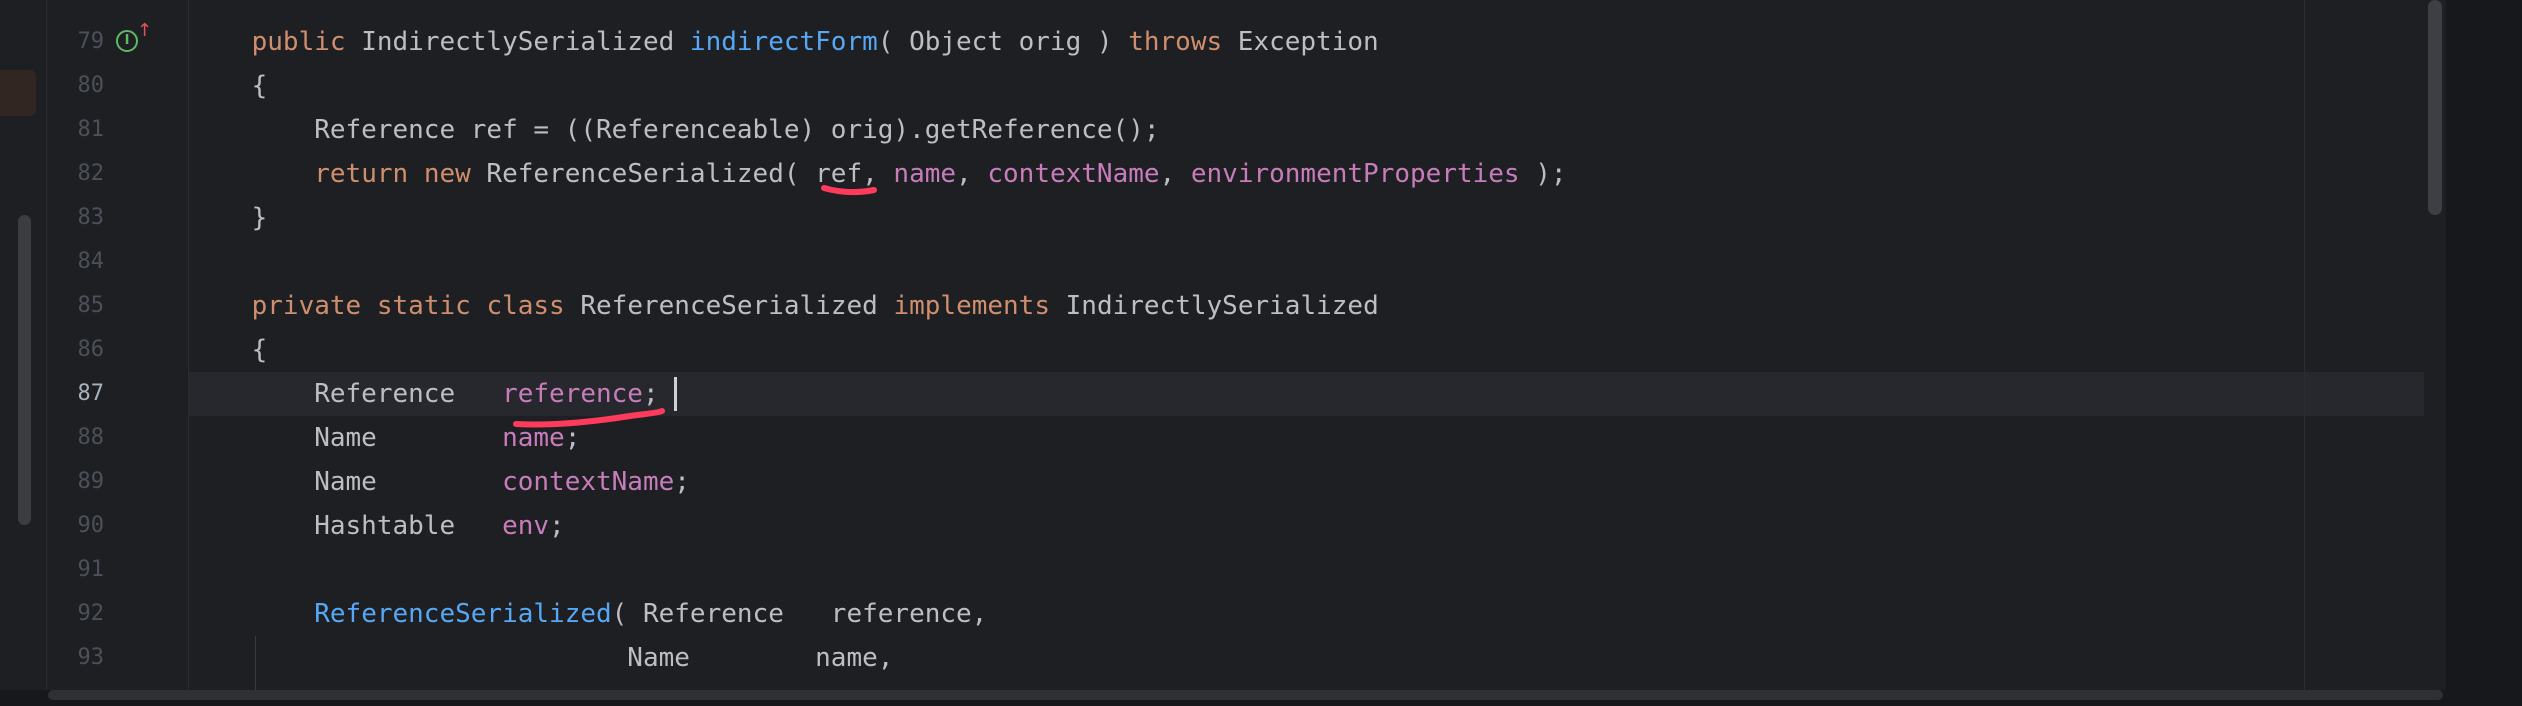  What do you see at coordinates (76, 262) in the screenshot?
I see `line-number: 84` at bounding box center [76, 262].